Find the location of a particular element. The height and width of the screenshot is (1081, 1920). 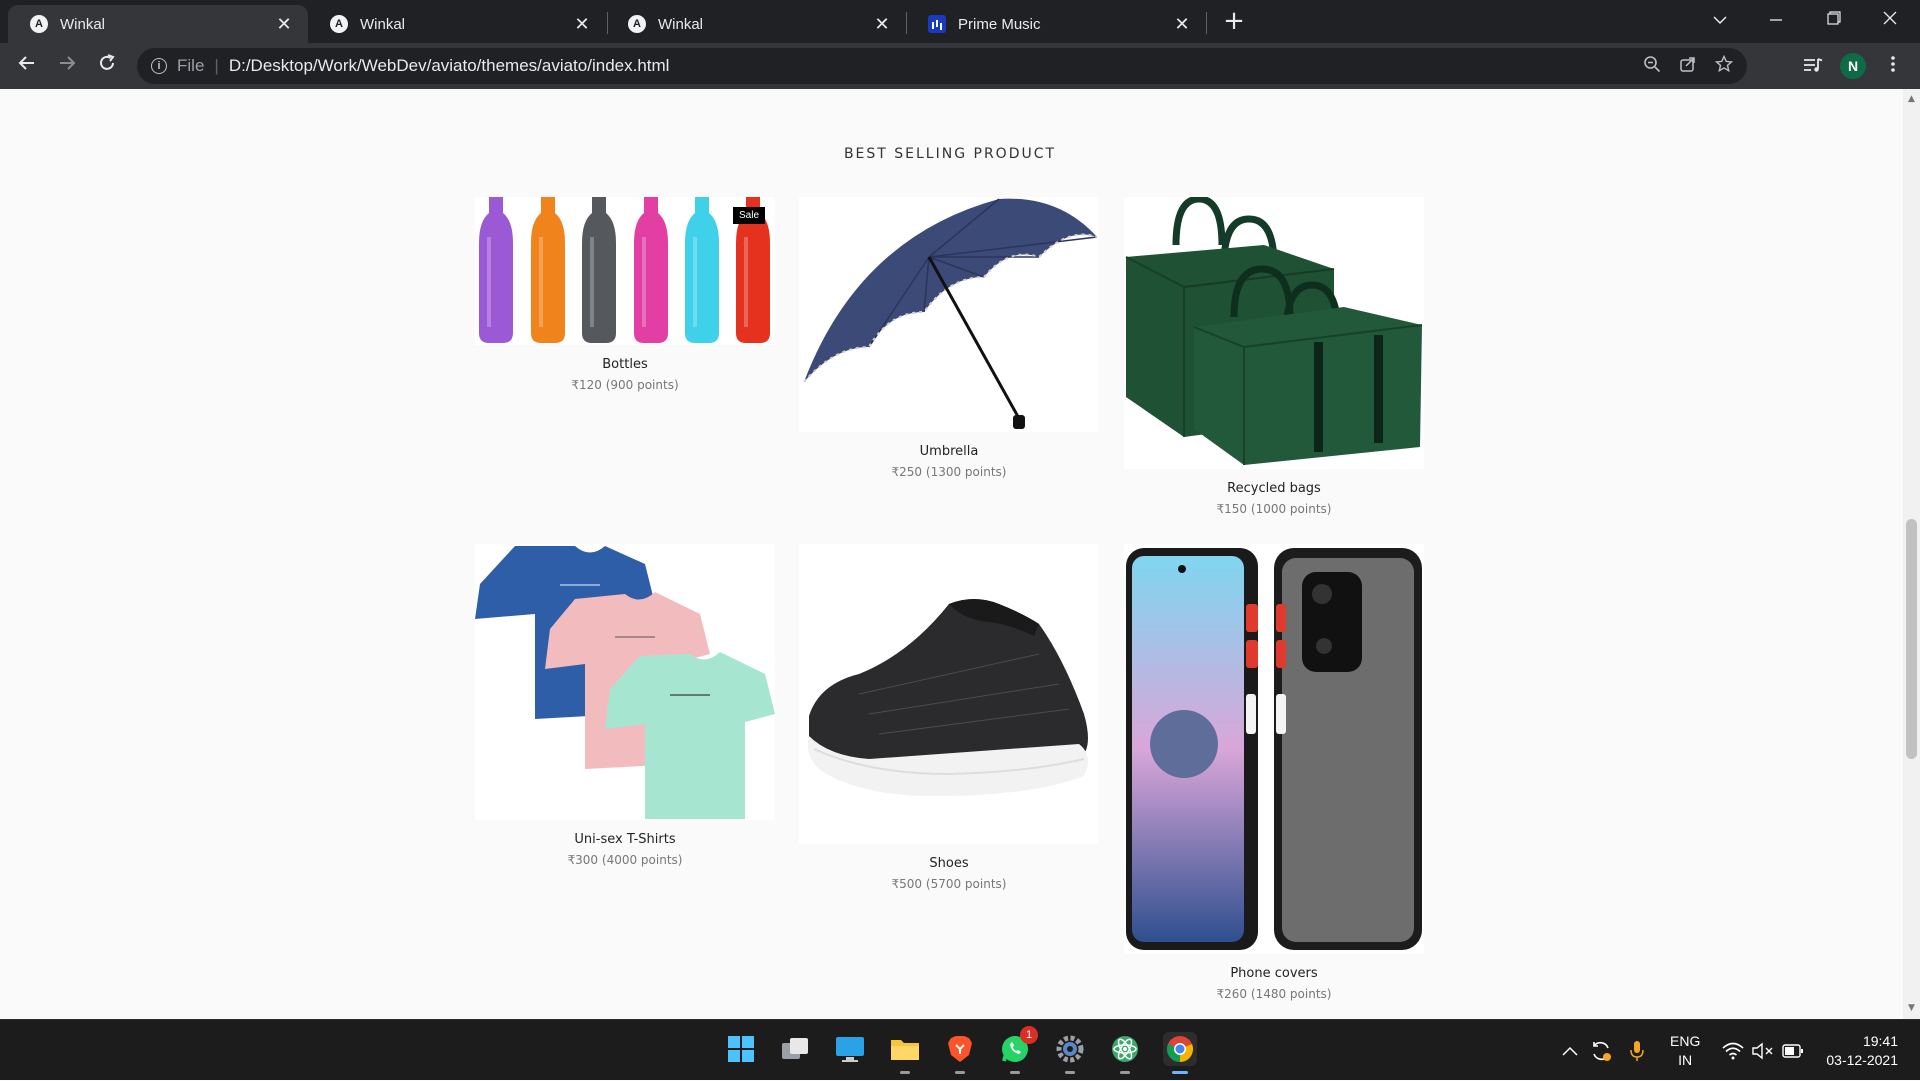

profile-avatar: N is located at coordinates (1853, 66).